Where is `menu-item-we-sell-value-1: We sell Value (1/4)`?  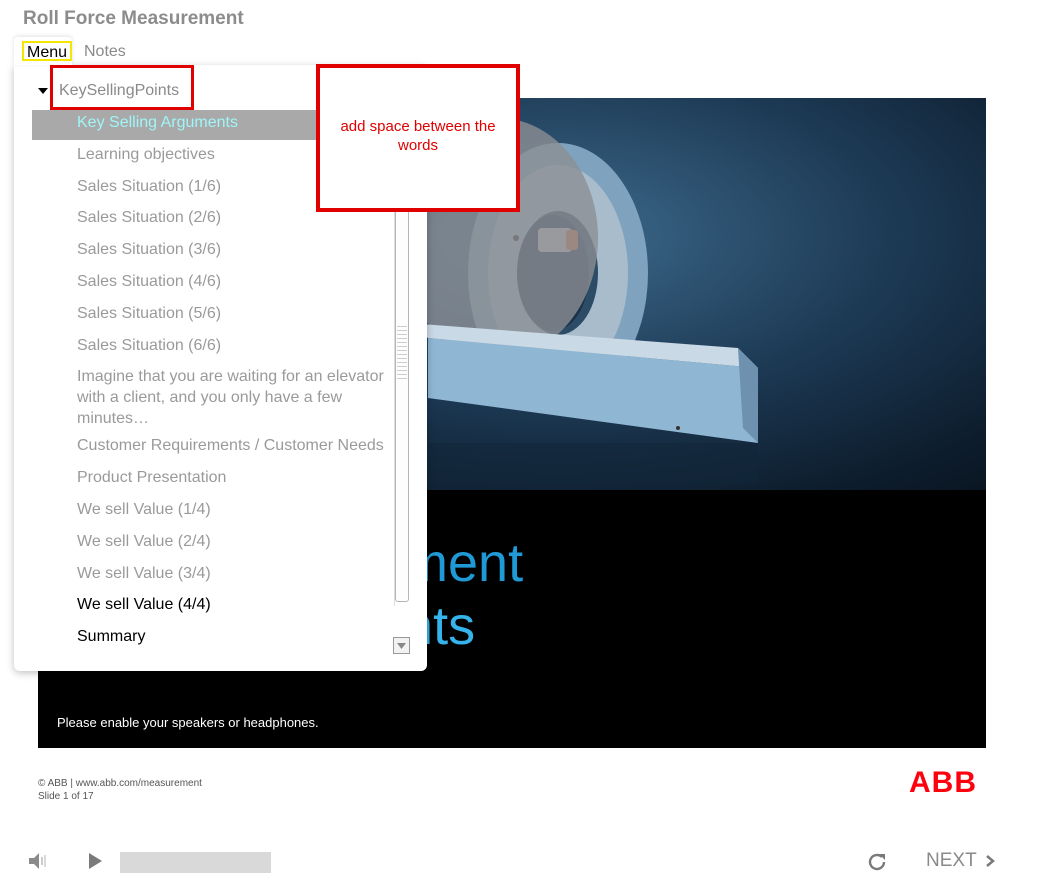
menu-item-we-sell-value-1: We sell Value (1/4) is located at coordinates (232, 509).